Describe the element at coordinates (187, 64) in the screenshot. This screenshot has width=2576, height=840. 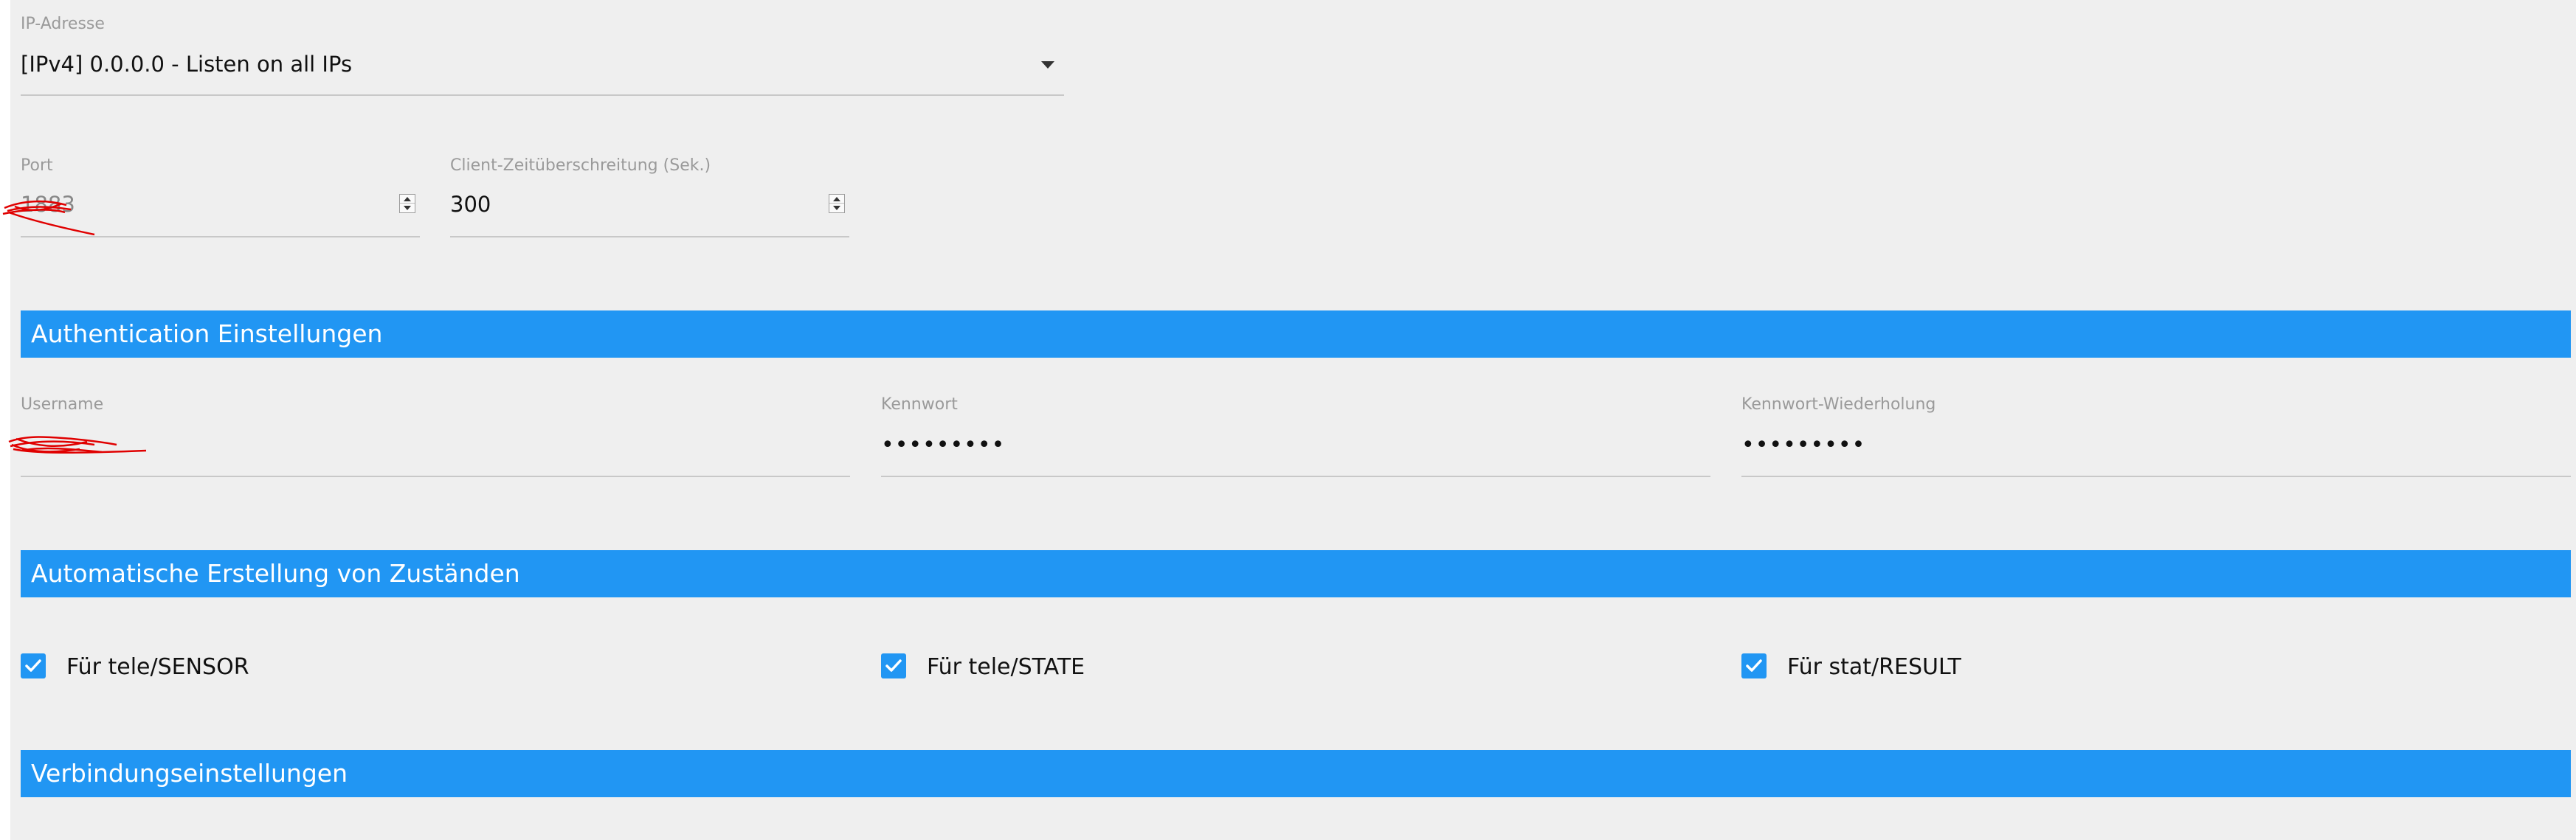
I see `ip-address-value: [IPv4] 0.0.0.0 - Listen on all IPs` at that location.